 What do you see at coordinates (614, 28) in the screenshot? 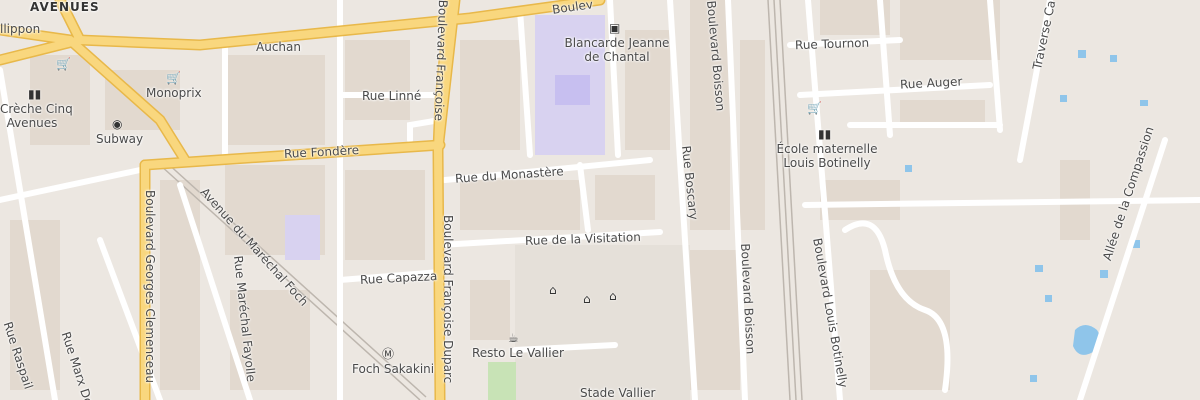
I see `bus-icon: ▣` at bounding box center [614, 28].